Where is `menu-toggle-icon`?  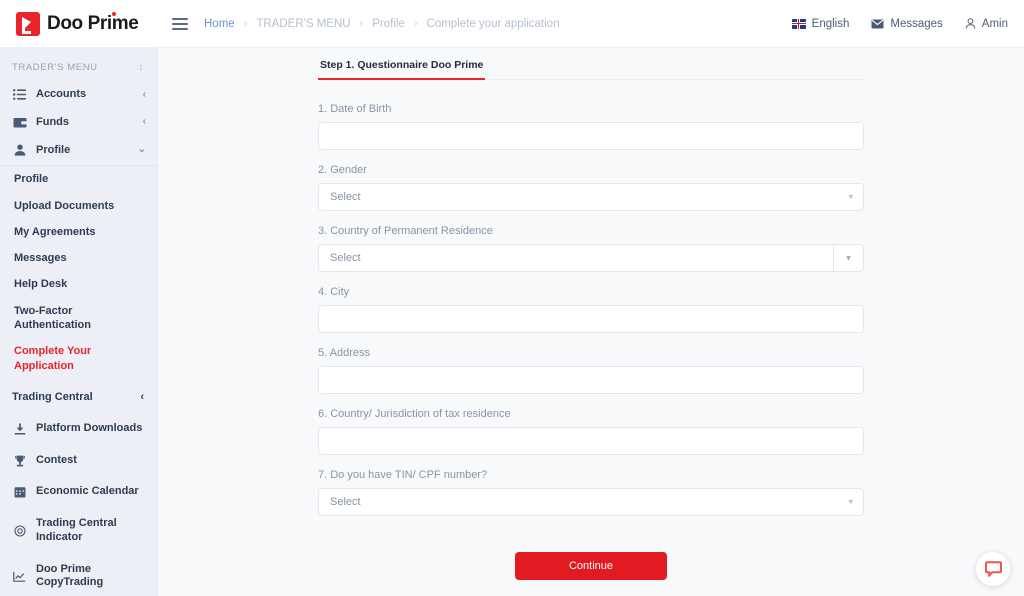
menu-toggle-icon is located at coordinates (180, 23).